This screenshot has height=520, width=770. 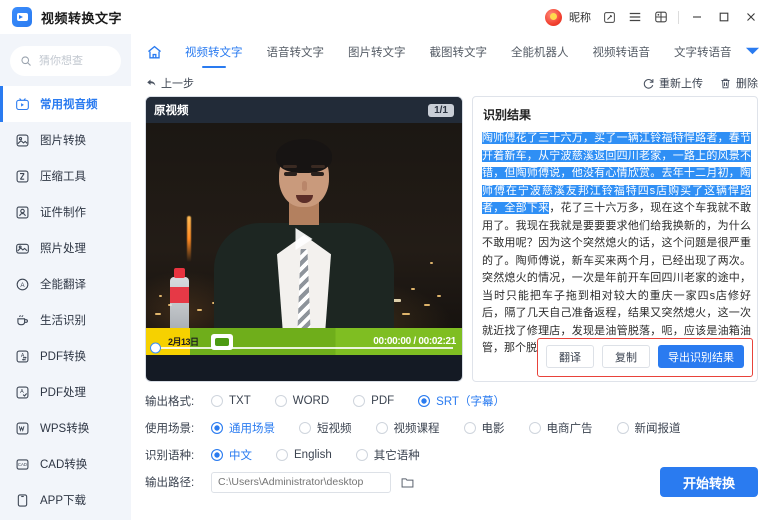 I want to click on delete-button: 删除, so click(x=738, y=83).